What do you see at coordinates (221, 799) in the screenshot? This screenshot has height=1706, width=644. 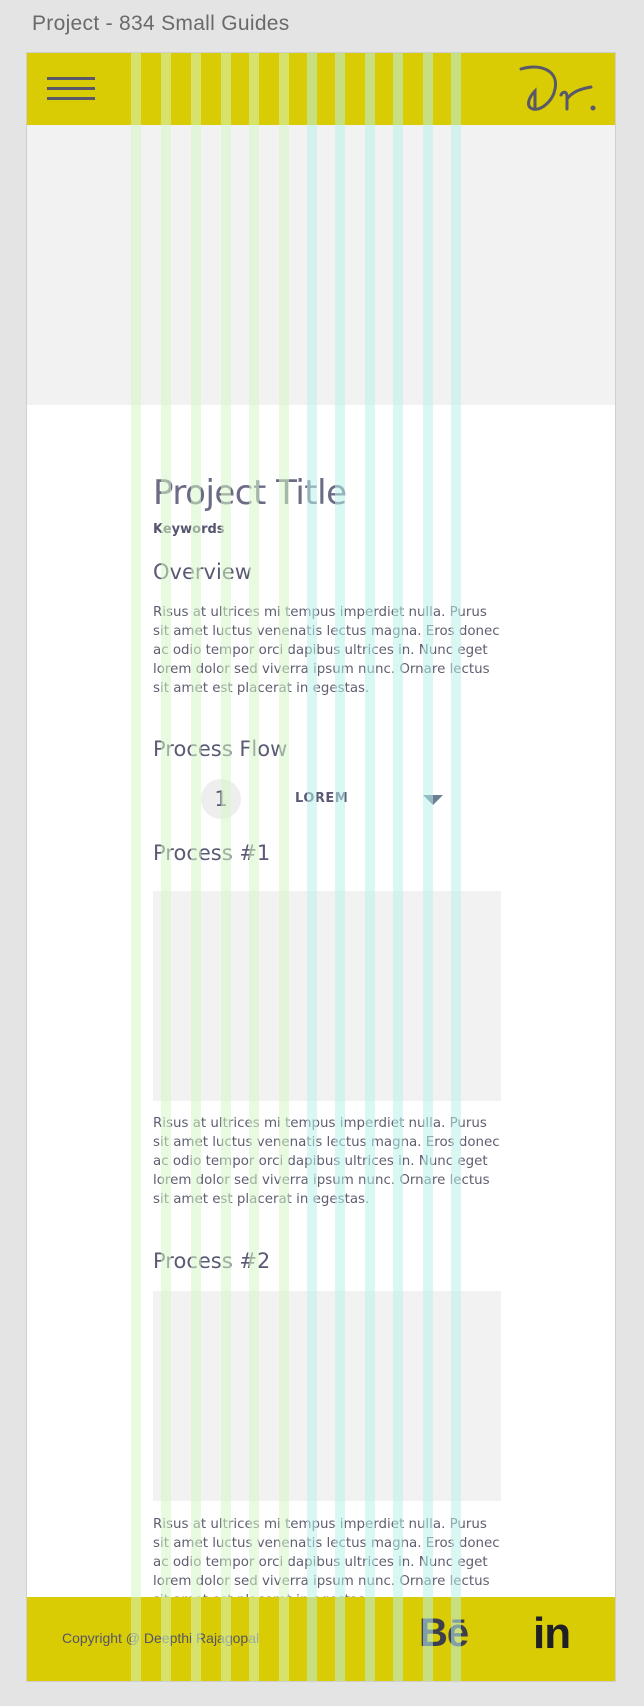 I see `step-number: 1` at bounding box center [221, 799].